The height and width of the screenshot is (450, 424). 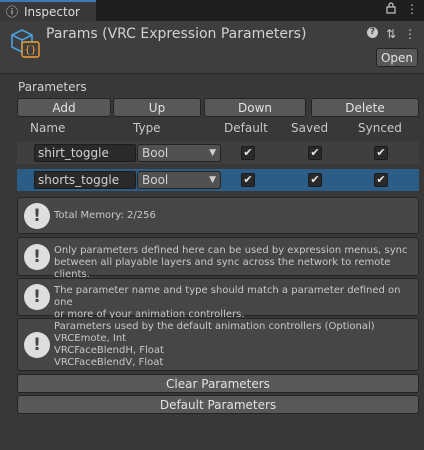 What do you see at coordinates (12, 12) in the screenshot?
I see `info-icon: ⓘ` at bounding box center [12, 12].